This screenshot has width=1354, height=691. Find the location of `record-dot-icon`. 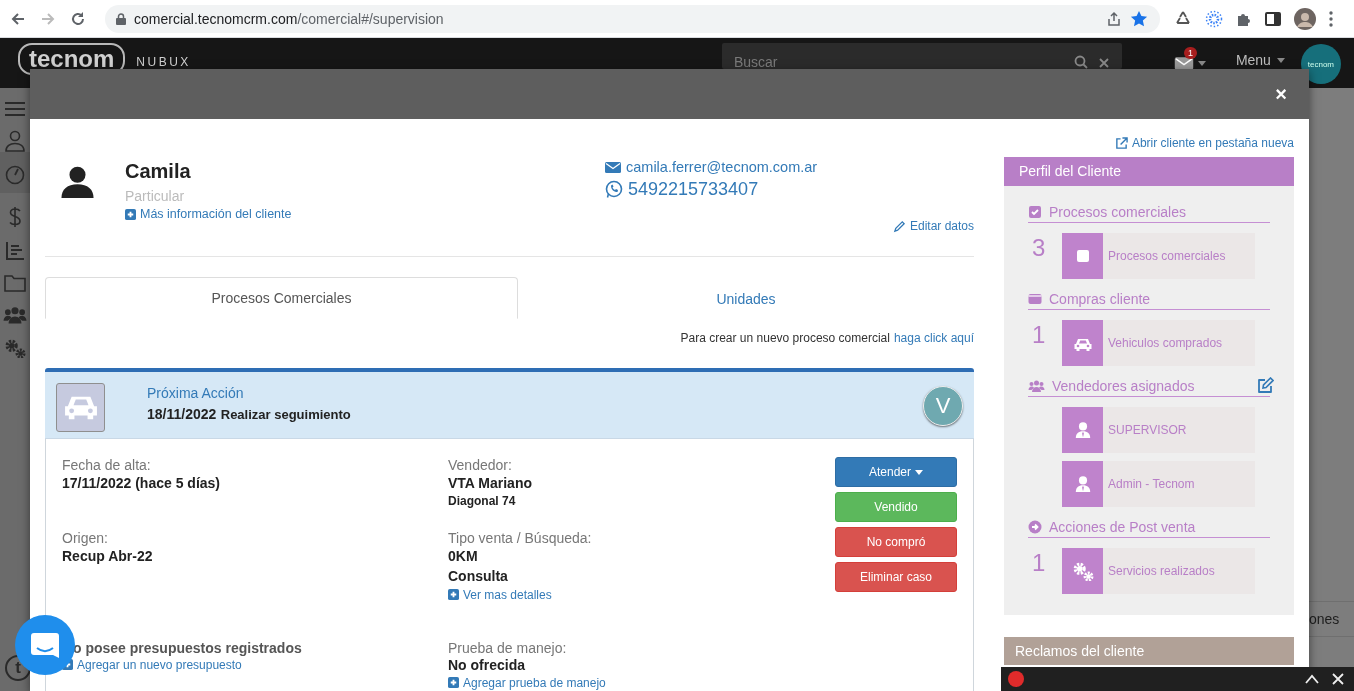

record-dot-icon is located at coordinates (1016, 679).